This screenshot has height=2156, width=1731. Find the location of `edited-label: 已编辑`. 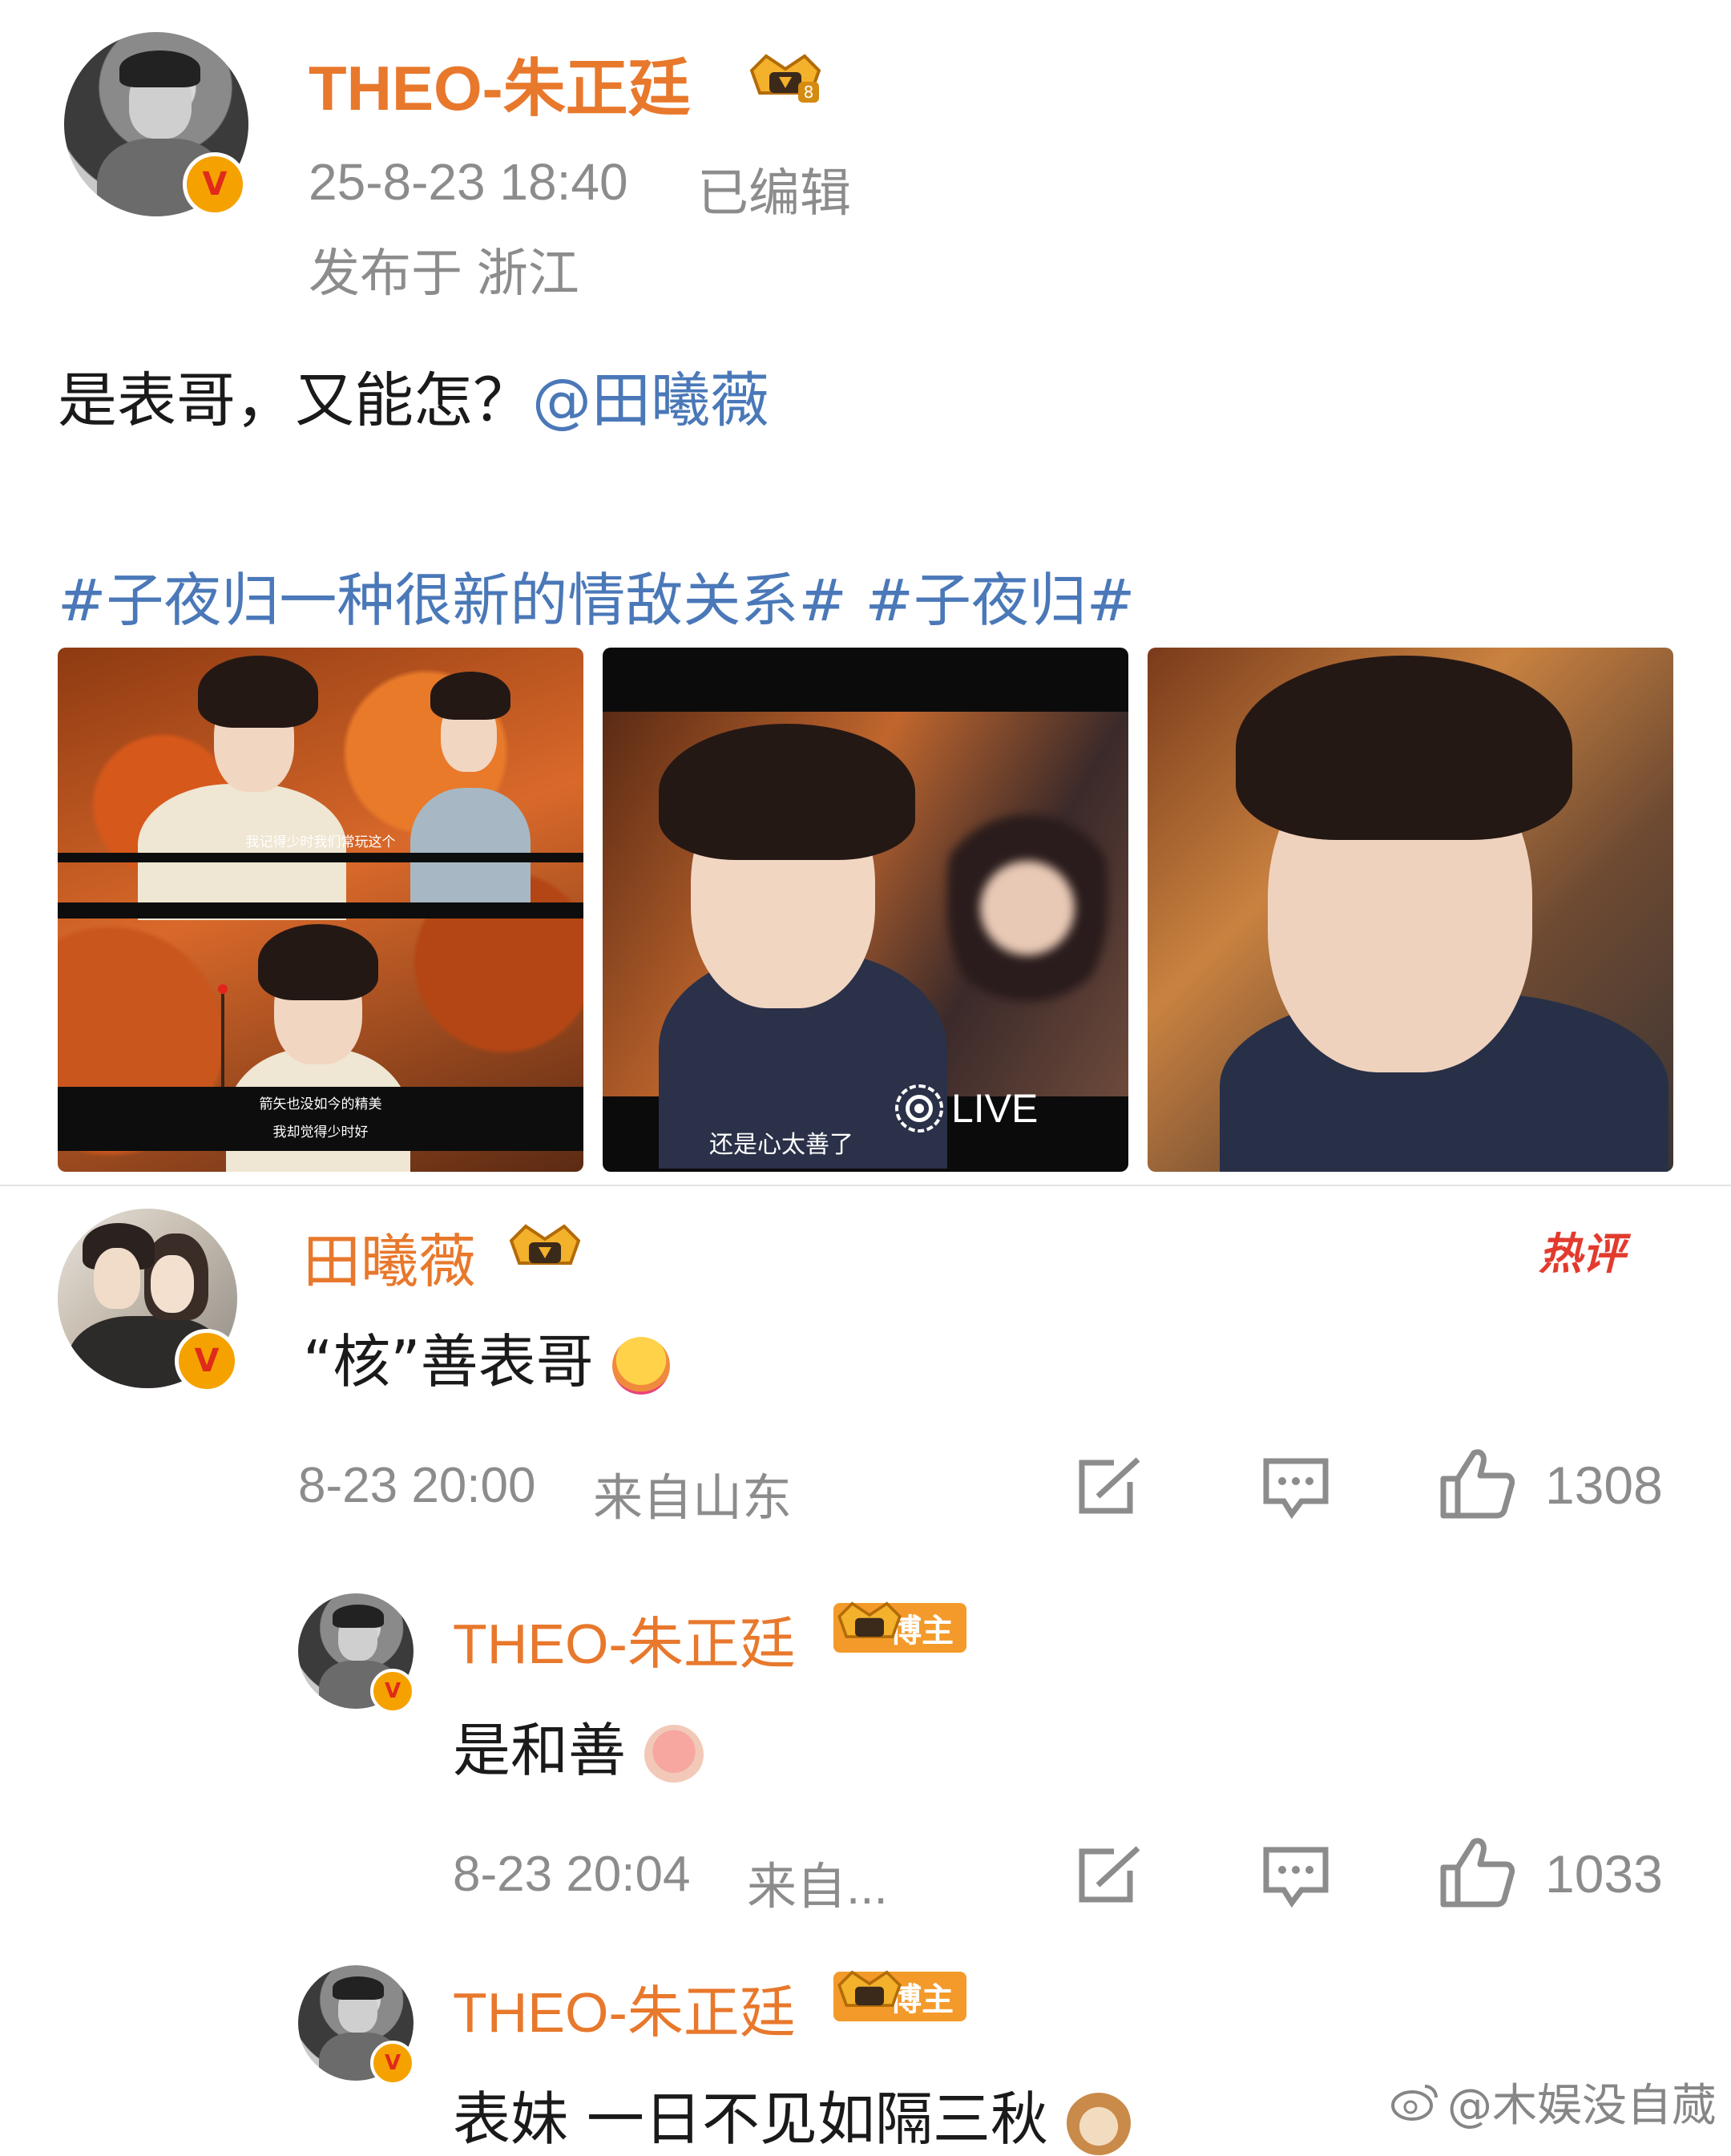

edited-label: 已编辑 is located at coordinates (774, 189).